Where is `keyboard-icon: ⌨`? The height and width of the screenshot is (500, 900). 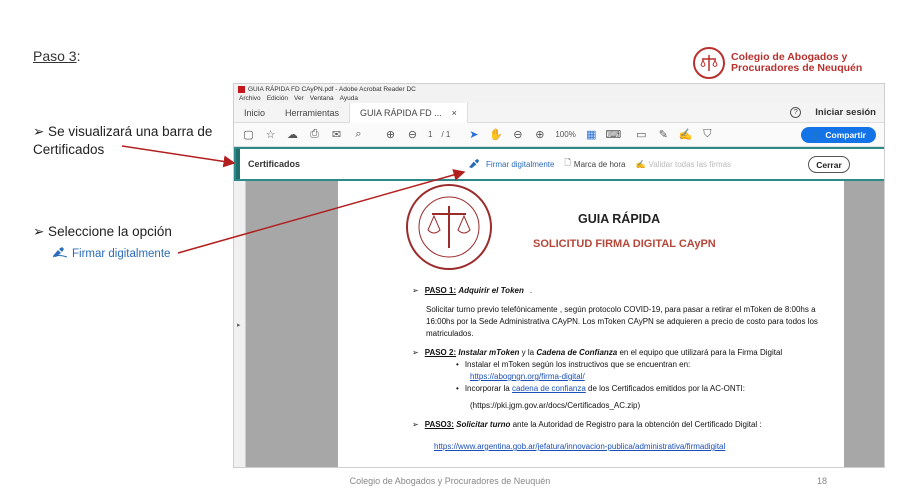
keyboard-icon: ⌨ is located at coordinates (613, 134).